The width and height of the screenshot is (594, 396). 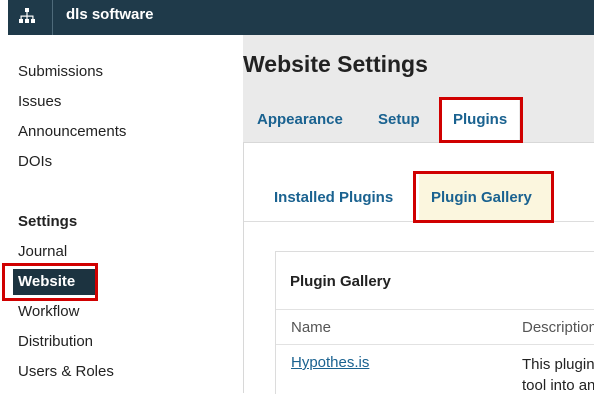 I want to click on subtab-installed-plugins: Installed Plugins, so click(x=333, y=197).